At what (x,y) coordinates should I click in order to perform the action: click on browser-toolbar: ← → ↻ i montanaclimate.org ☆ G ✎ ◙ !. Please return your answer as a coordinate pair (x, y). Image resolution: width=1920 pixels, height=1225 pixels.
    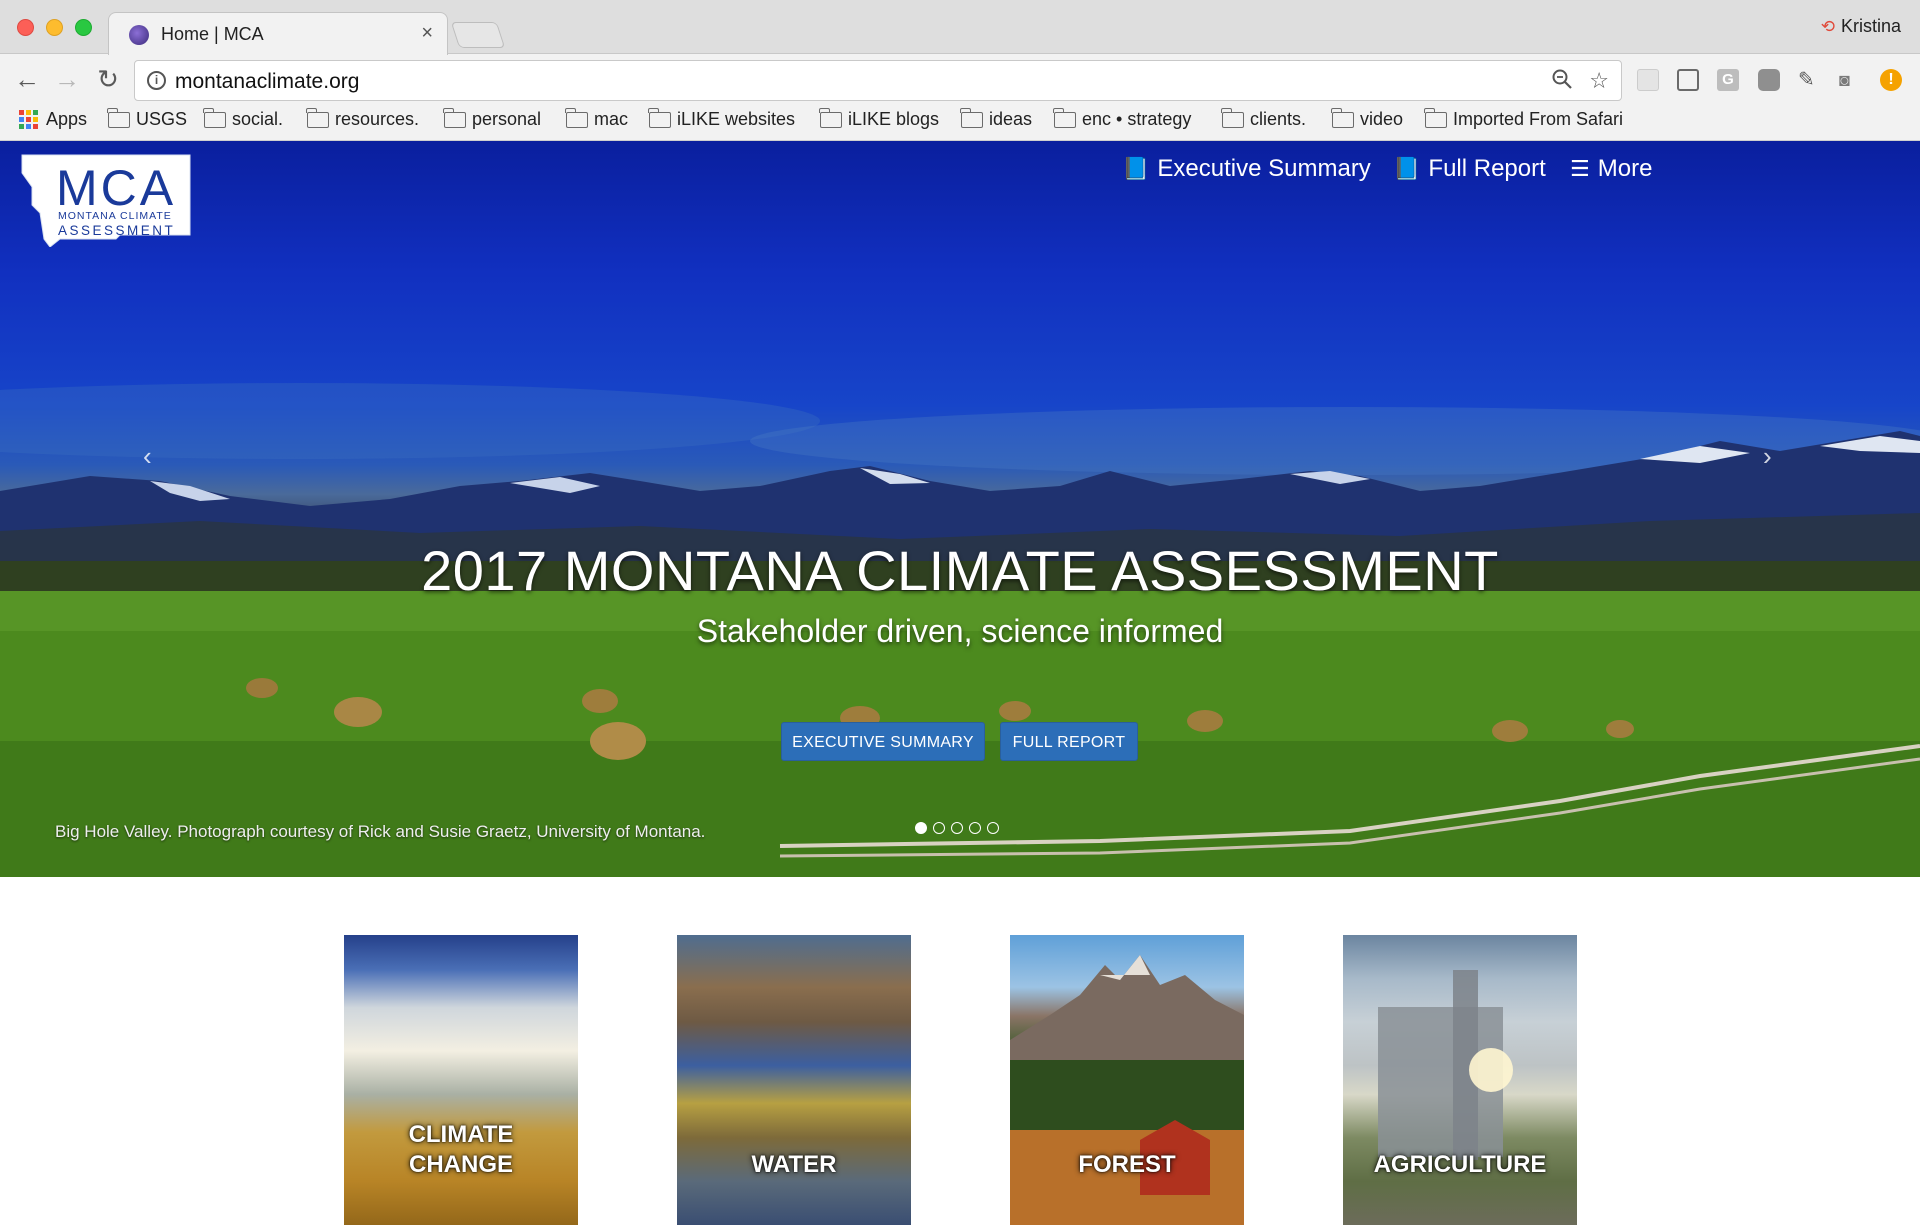
    Looking at the image, I should click on (960, 80).